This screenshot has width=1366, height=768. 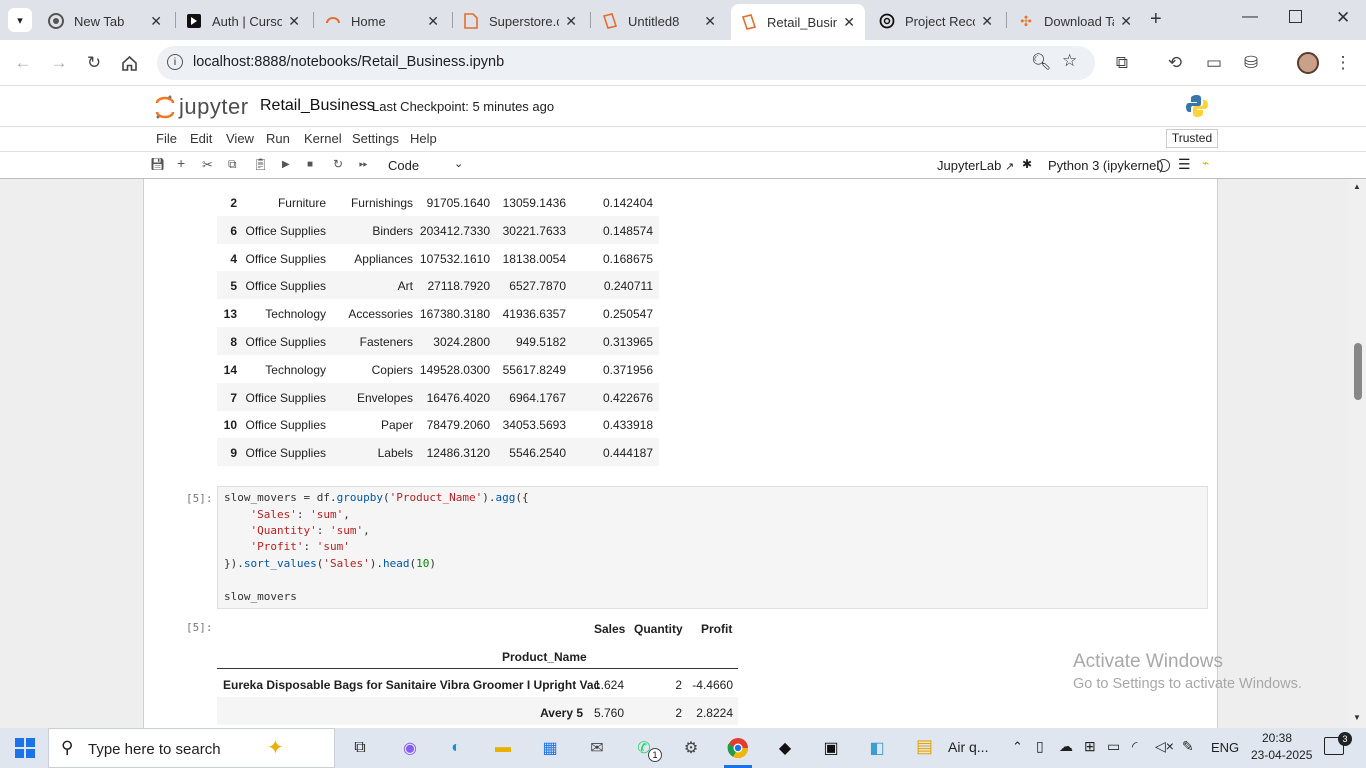 I want to click on save-icon: 💾︎, so click(x=157, y=164).